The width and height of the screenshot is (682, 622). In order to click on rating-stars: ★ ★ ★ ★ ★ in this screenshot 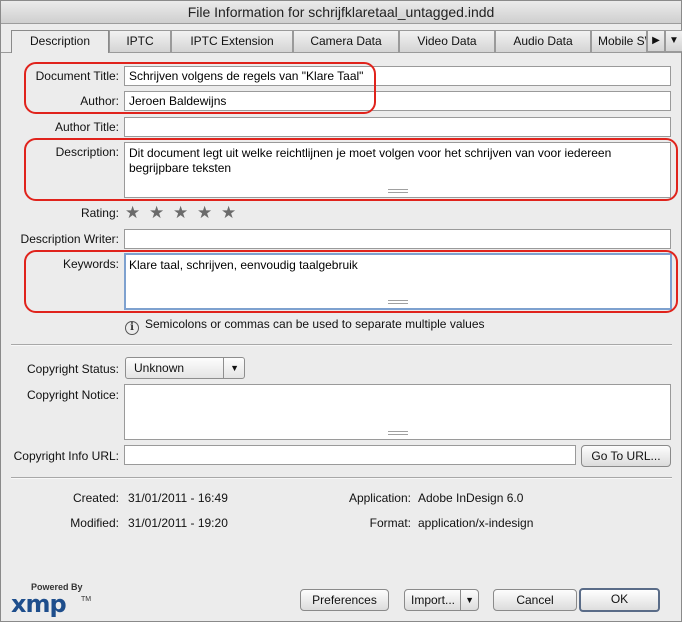, I will do `click(185, 213)`.